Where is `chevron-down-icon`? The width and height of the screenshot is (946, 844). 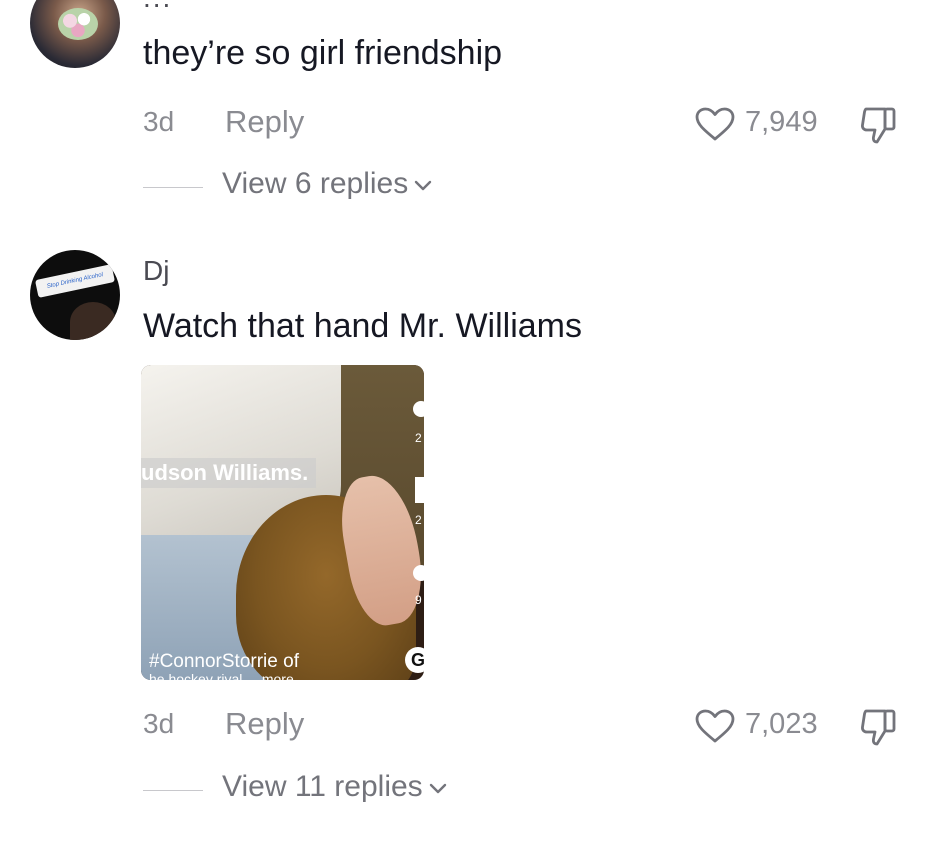
chevron-down-icon is located at coordinates (437, 788).